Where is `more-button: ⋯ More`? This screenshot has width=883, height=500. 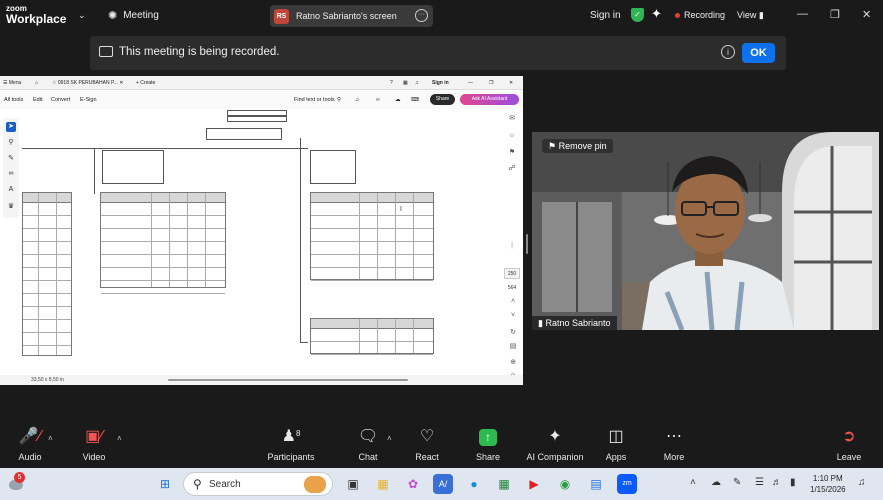
more-button: ⋯ More is located at coordinates (674, 444).